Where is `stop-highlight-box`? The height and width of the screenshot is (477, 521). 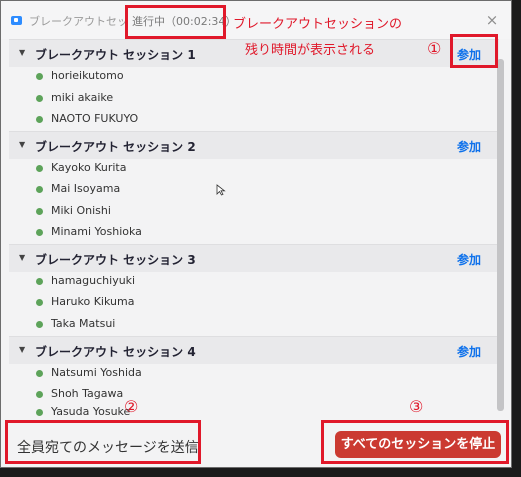 stop-highlight-box is located at coordinates (415, 442).